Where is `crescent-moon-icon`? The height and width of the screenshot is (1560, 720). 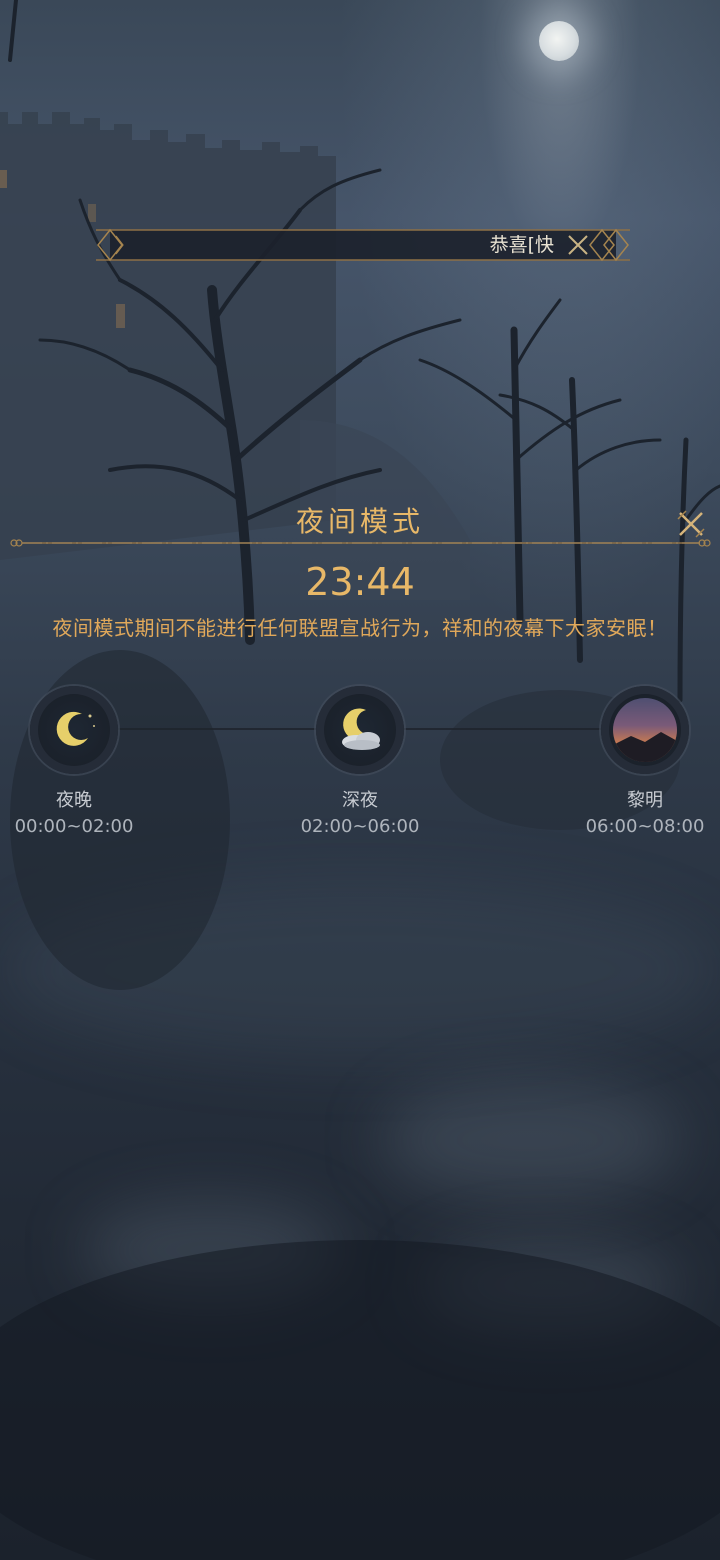
crescent-moon-icon is located at coordinates (74, 730).